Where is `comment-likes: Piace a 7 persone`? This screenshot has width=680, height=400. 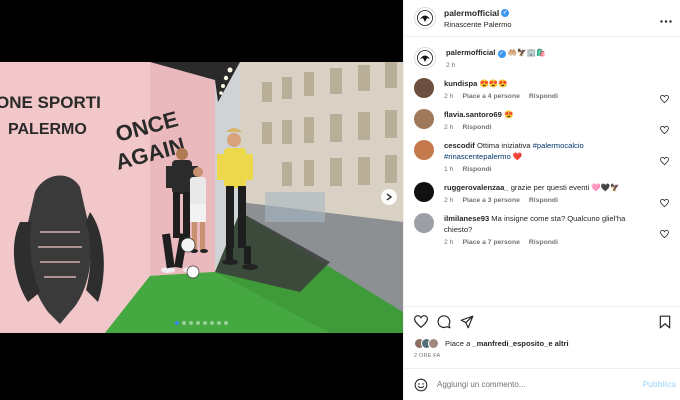
comment-likes: Piace a 7 persone is located at coordinates (490, 242).